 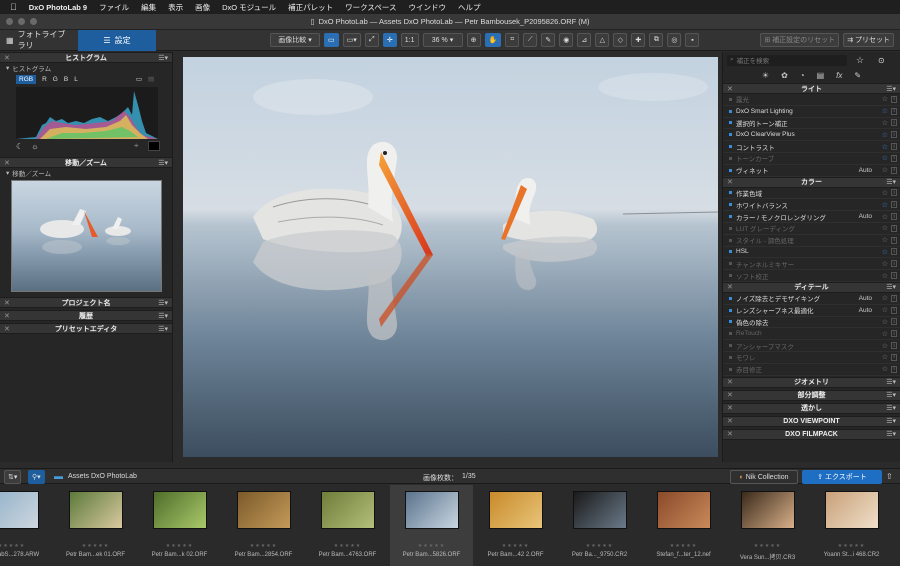 I want to click on correction-row: 赤目修正 ☆ i, so click(x=811, y=370).